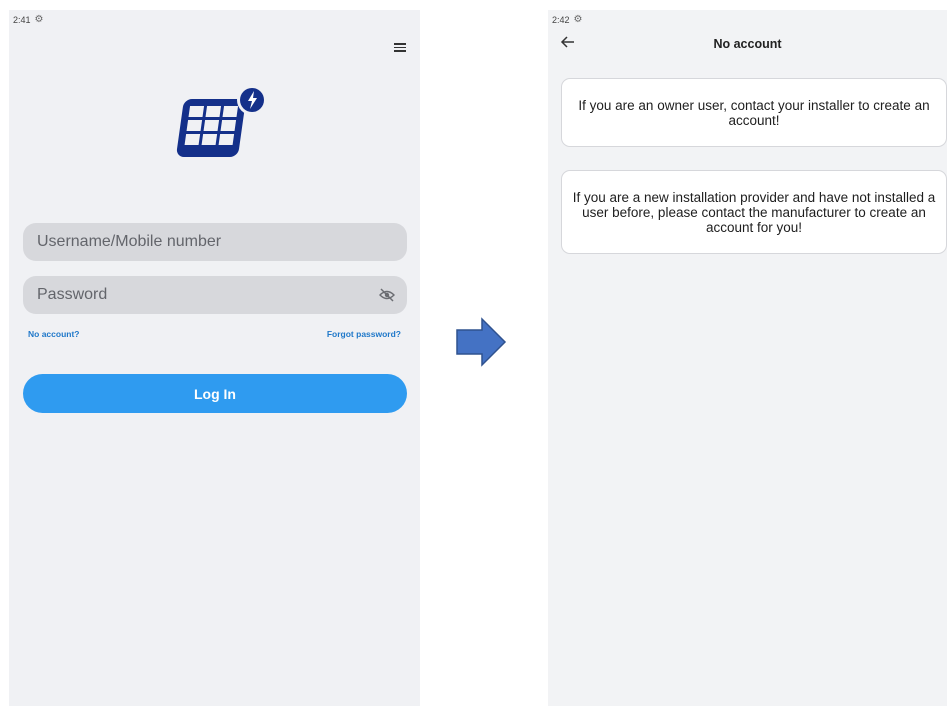  I want to click on page-title: No account, so click(747, 44).